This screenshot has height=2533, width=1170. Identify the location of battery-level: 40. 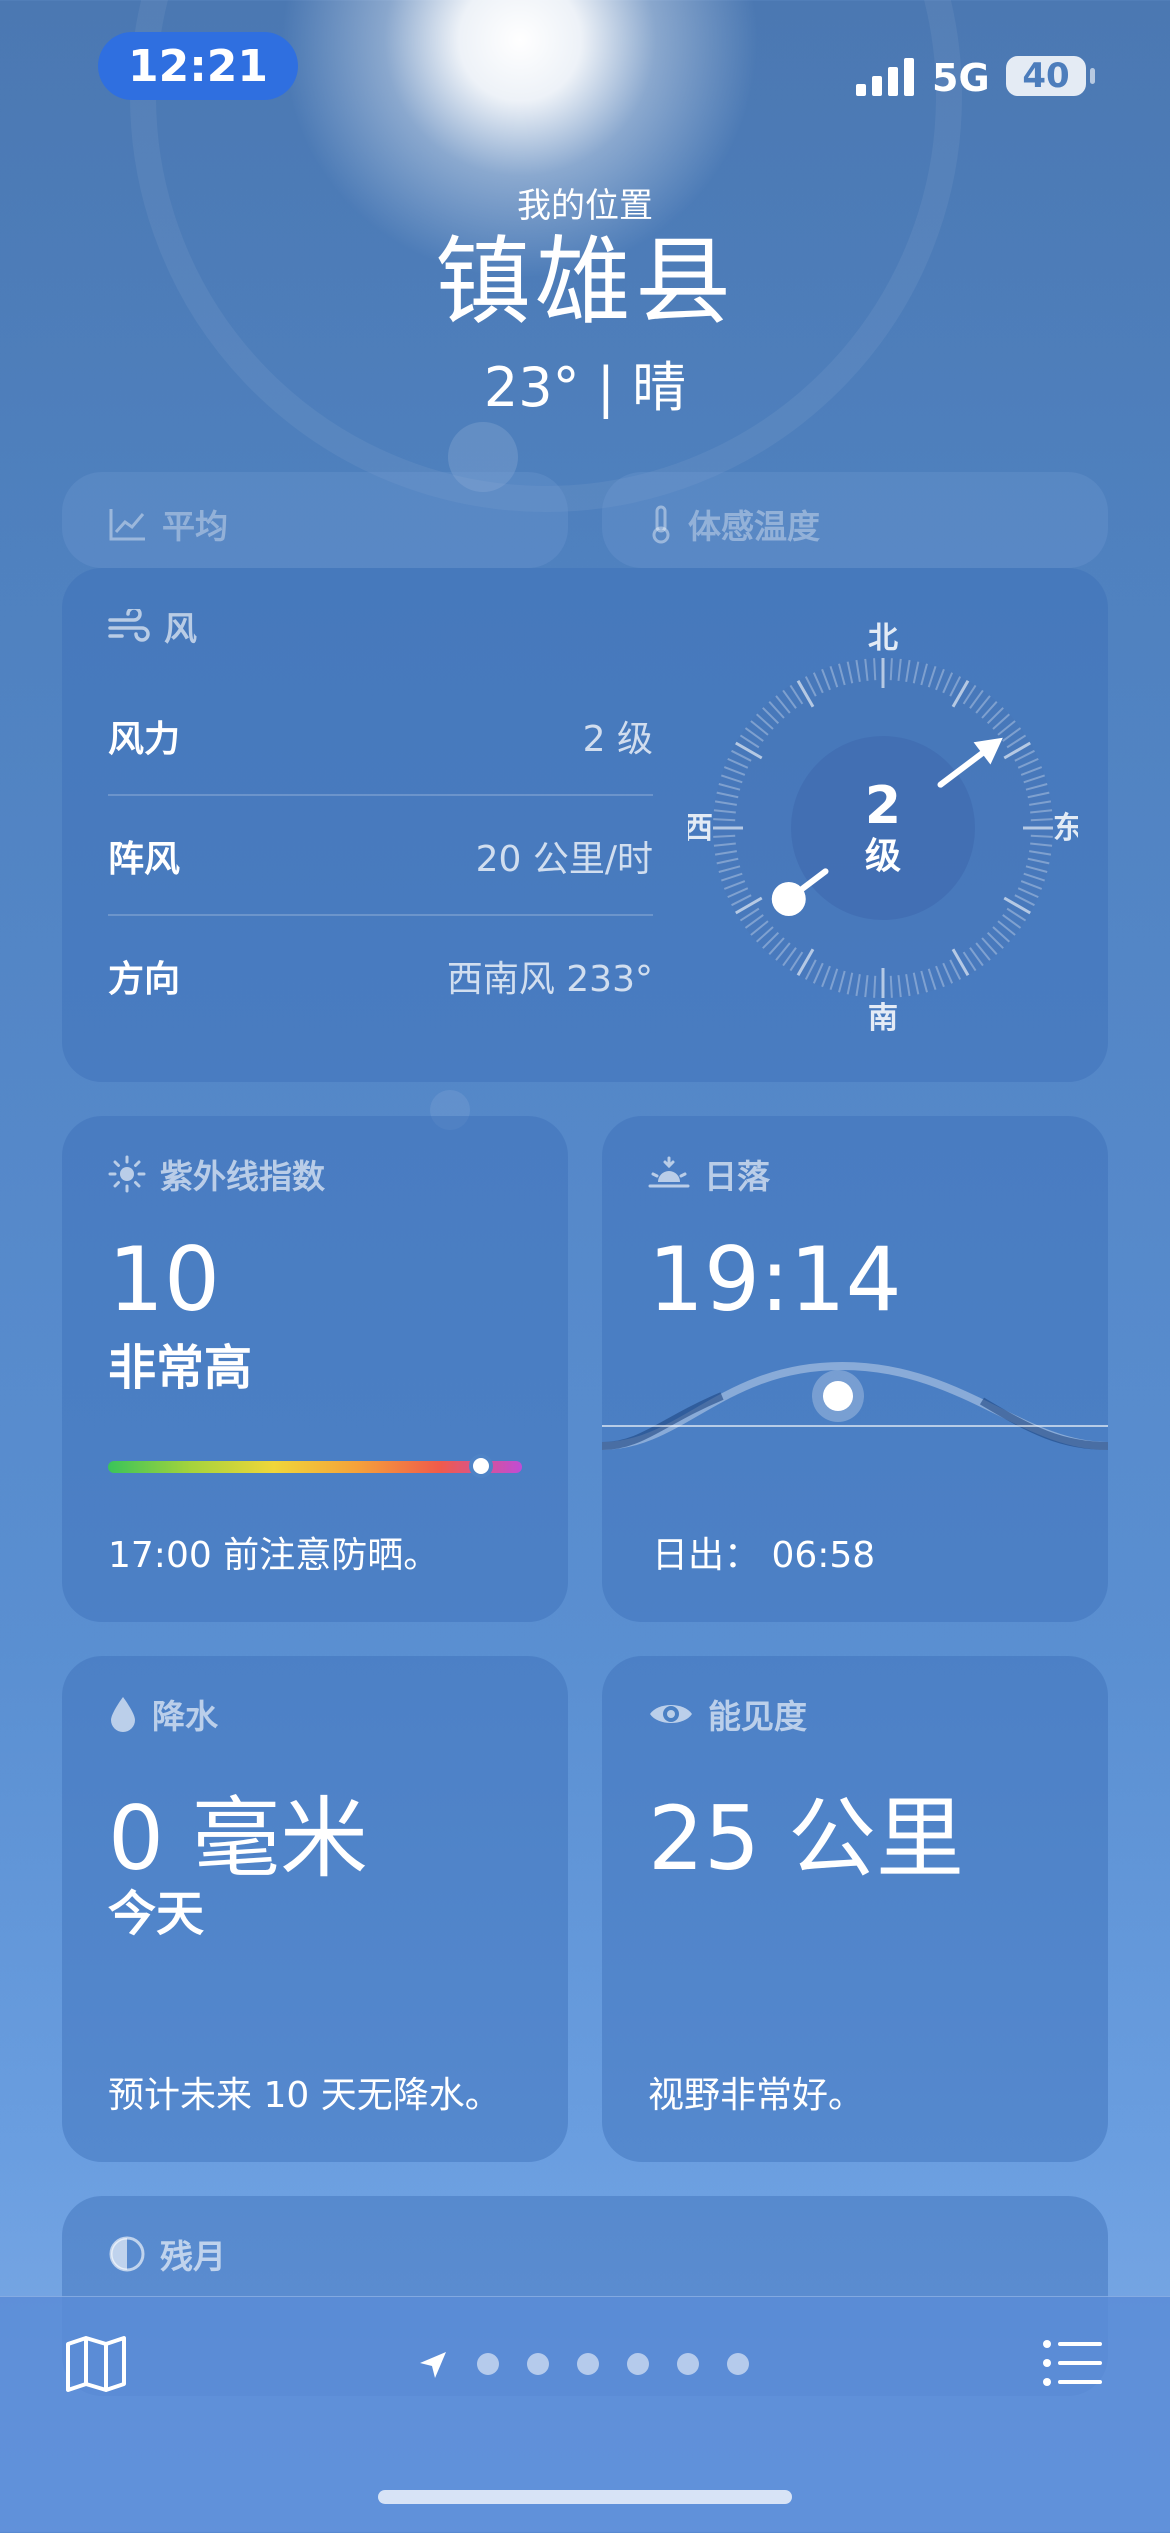
(1046, 76).